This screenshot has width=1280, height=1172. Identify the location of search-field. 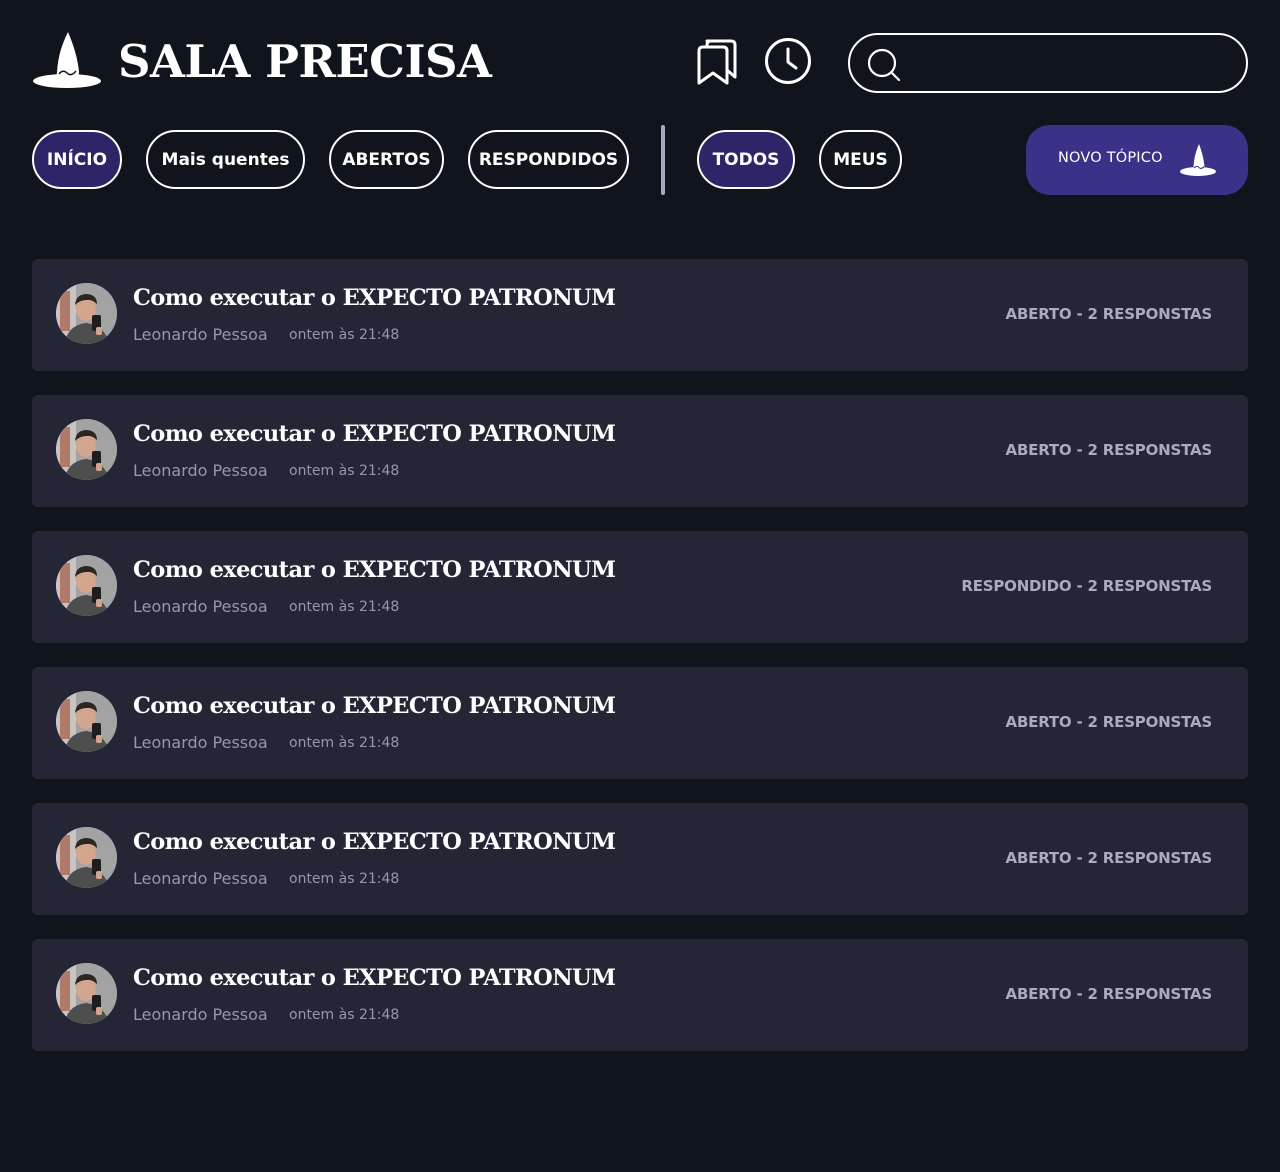
(1048, 63).